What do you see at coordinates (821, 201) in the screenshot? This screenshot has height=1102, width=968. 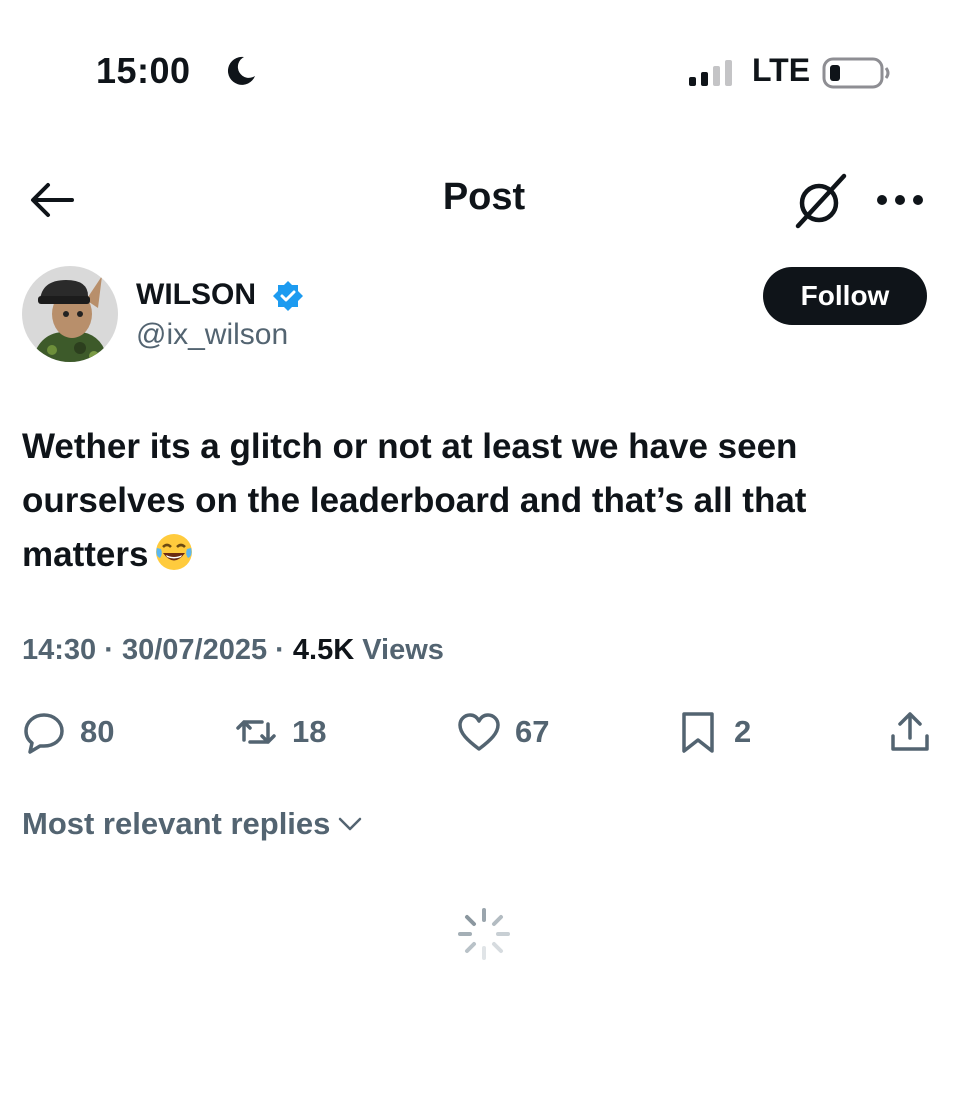 I see `grok-icon` at bounding box center [821, 201].